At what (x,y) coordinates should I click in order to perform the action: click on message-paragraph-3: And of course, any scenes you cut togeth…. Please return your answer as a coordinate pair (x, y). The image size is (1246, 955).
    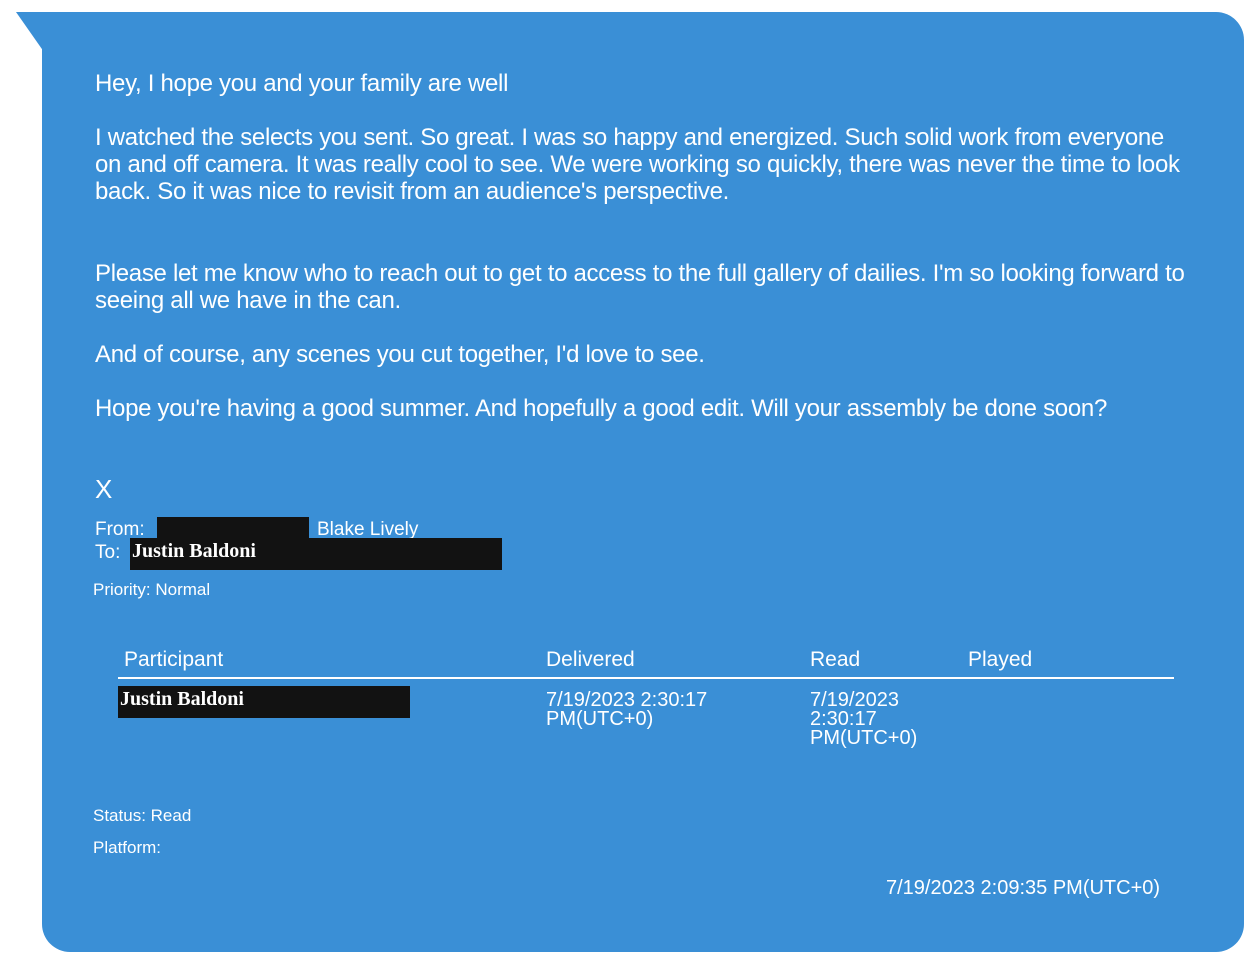
    Looking at the image, I should click on (400, 354).